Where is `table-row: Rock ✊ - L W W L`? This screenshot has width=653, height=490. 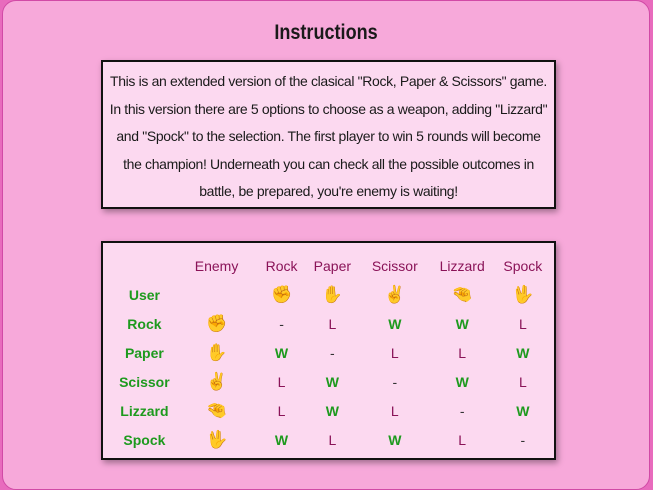 table-row: Rock ✊ - L W W L is located at coordinates (332, 323).